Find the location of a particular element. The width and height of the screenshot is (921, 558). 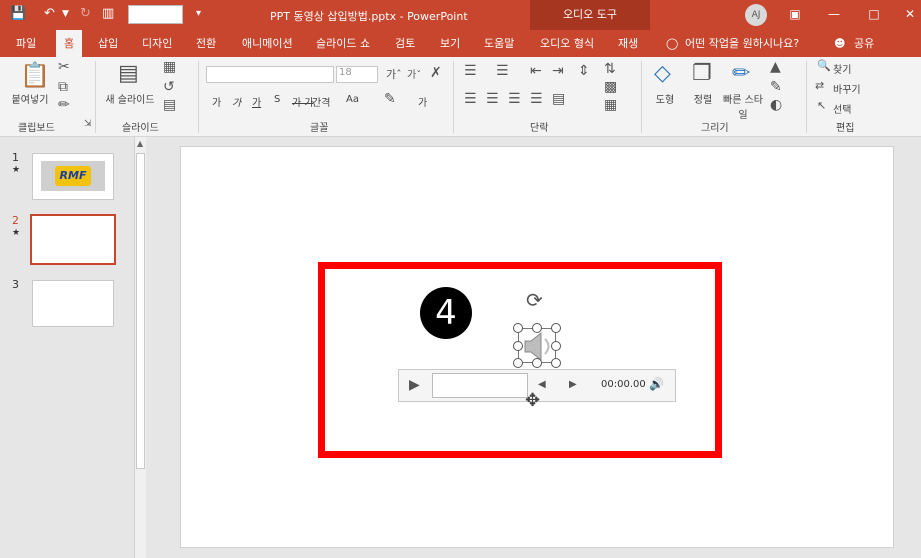

decrease-indent-icon: ⇤ is located at coordinates (536, 71).